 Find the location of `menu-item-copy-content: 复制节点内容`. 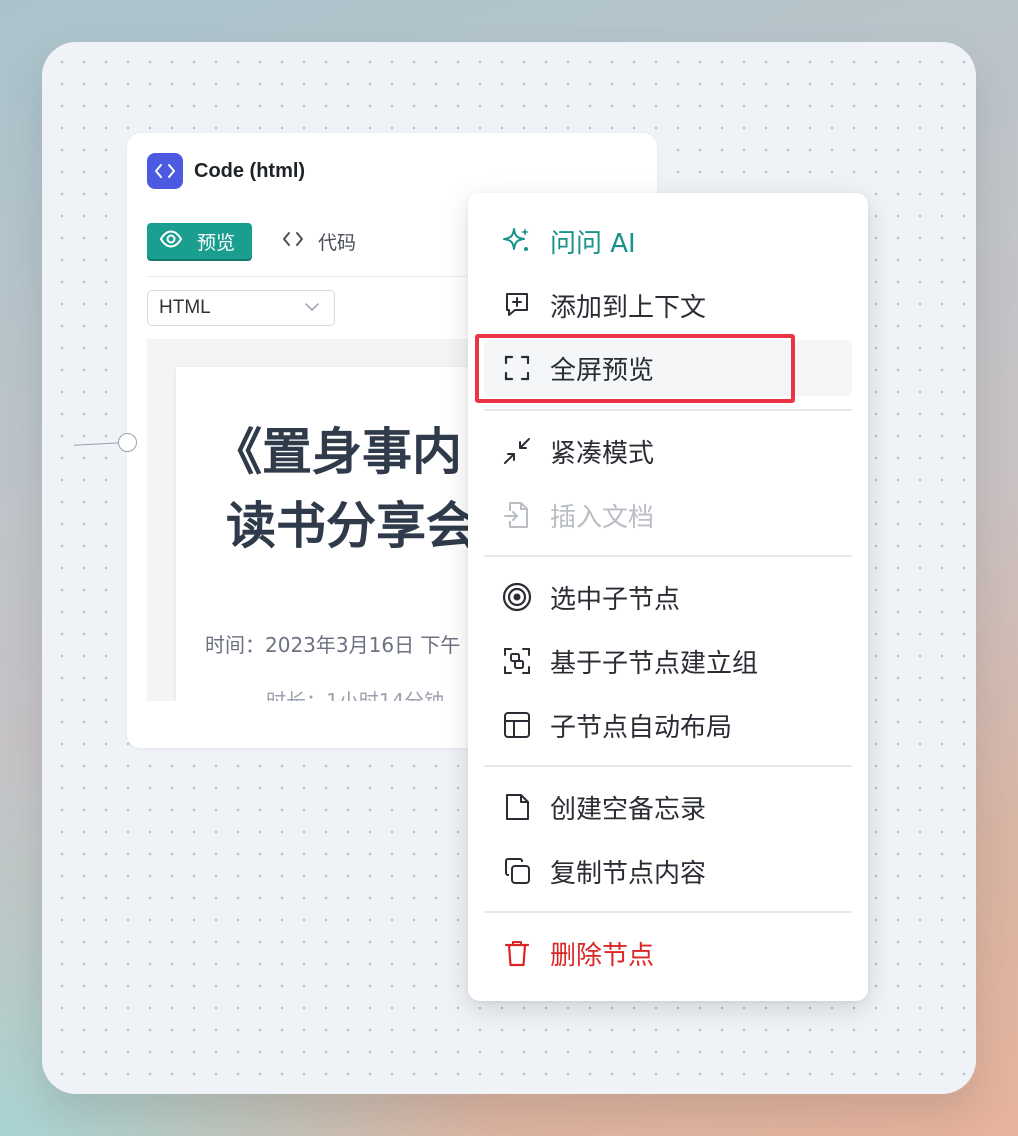

menu-item-copy-content: 复制节点内容 is located at coordinates (668, 871).